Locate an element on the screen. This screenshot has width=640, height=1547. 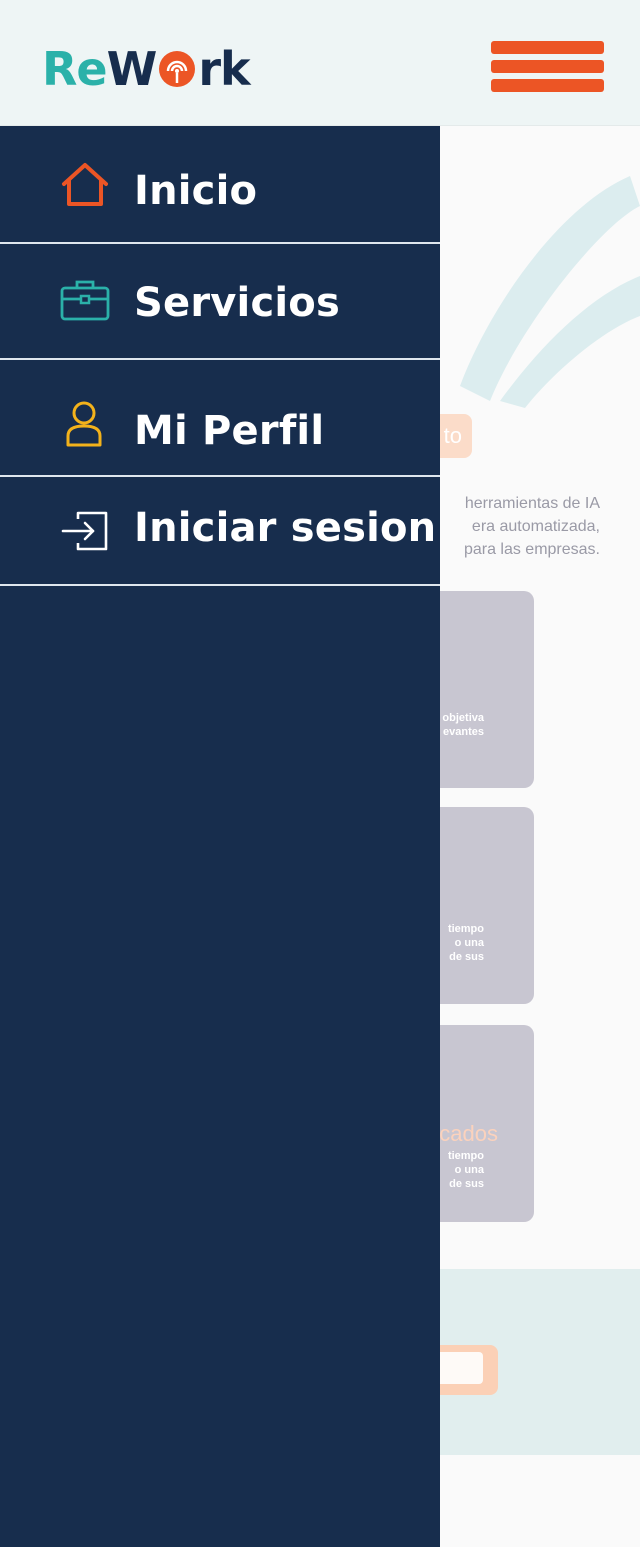
hamburger-menu-button is located at coordinates (547, 67).